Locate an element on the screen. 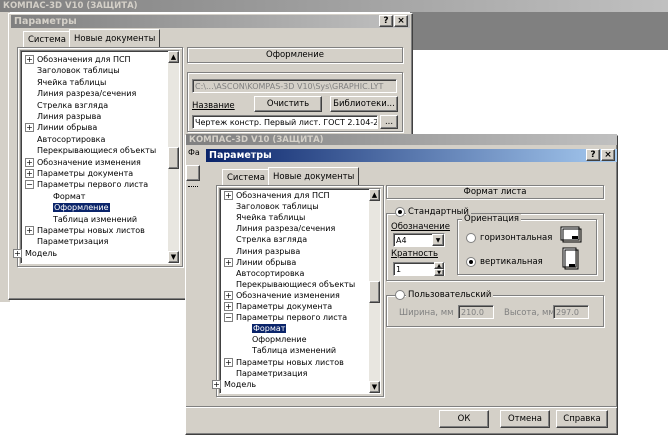 This screenshot has height=435, width=668. format-panel-header: Формат листа is located at coordinates (495, 192).